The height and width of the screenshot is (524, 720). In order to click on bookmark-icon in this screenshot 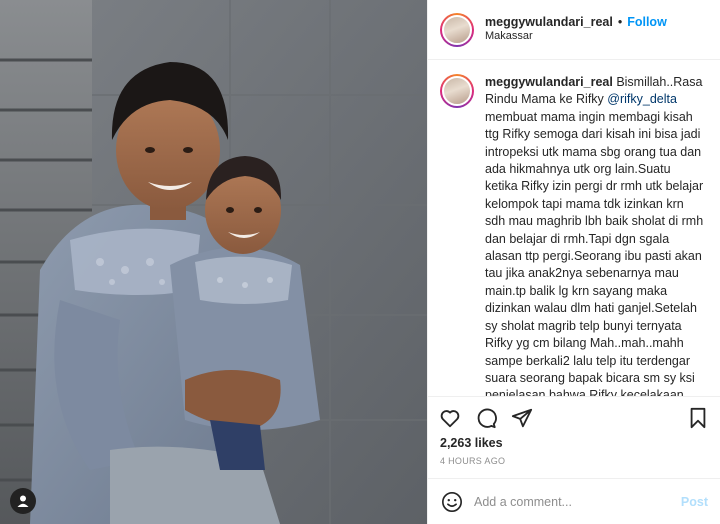, I will do `click(698, 417)`.